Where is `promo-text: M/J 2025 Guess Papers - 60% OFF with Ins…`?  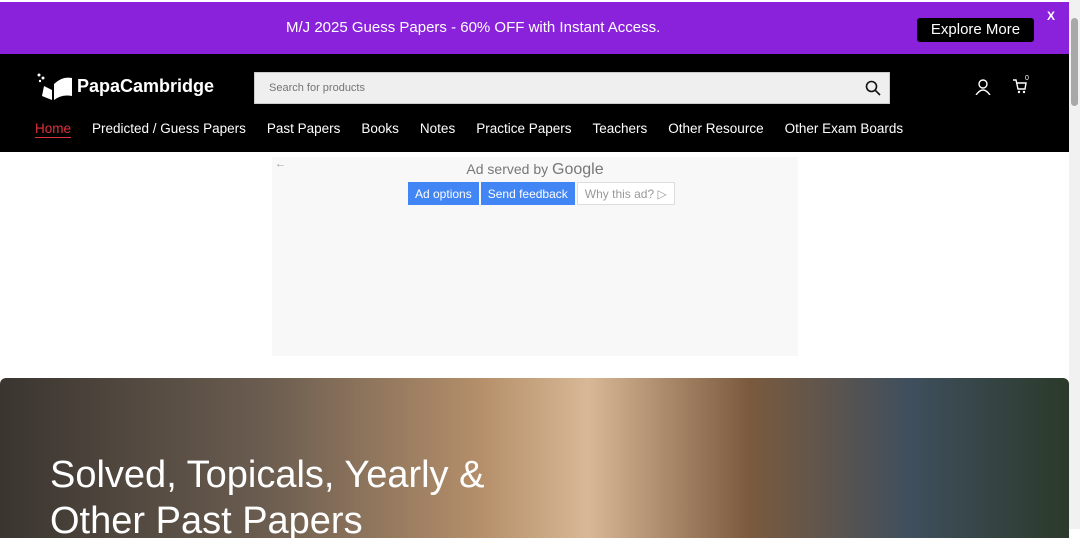
promo-text: M/J 2025 Guess Papers - 60% OFF with Ins… is located at coordinates (473, 27).